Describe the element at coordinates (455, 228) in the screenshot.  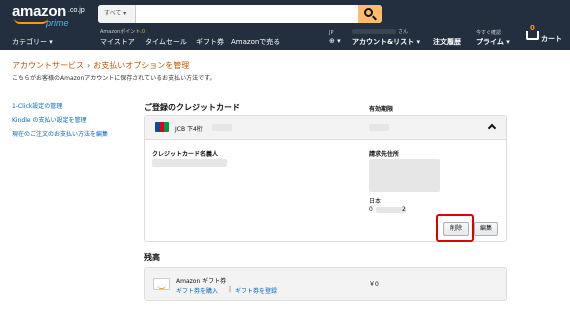
I see `delete-button-highlight` at that location.